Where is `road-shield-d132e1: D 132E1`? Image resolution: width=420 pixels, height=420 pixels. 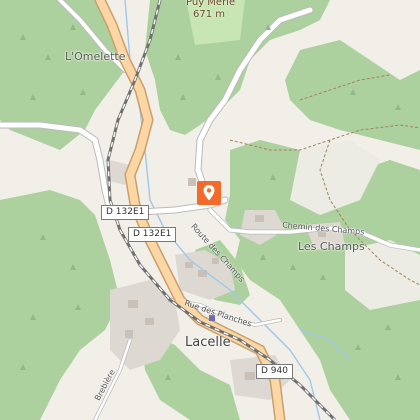
road-shield-d132e1: D 132E1 is located at coordinates (125, 212).